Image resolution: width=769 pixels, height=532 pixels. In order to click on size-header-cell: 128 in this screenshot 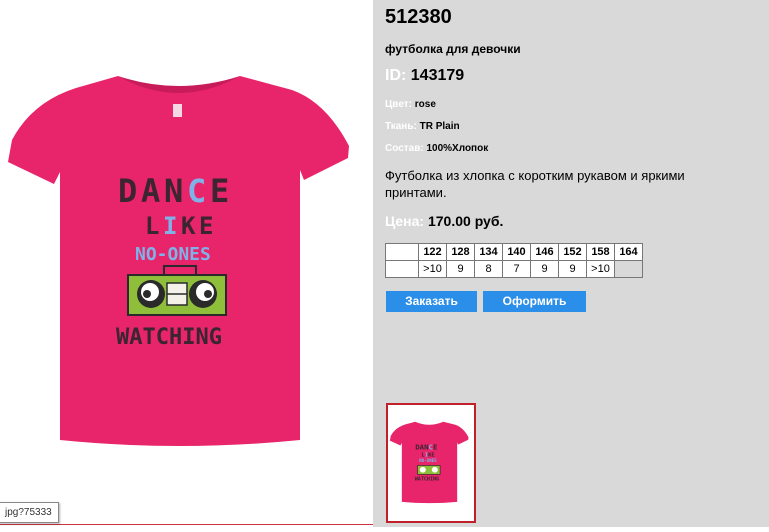, I will do `click(460, 252)`.